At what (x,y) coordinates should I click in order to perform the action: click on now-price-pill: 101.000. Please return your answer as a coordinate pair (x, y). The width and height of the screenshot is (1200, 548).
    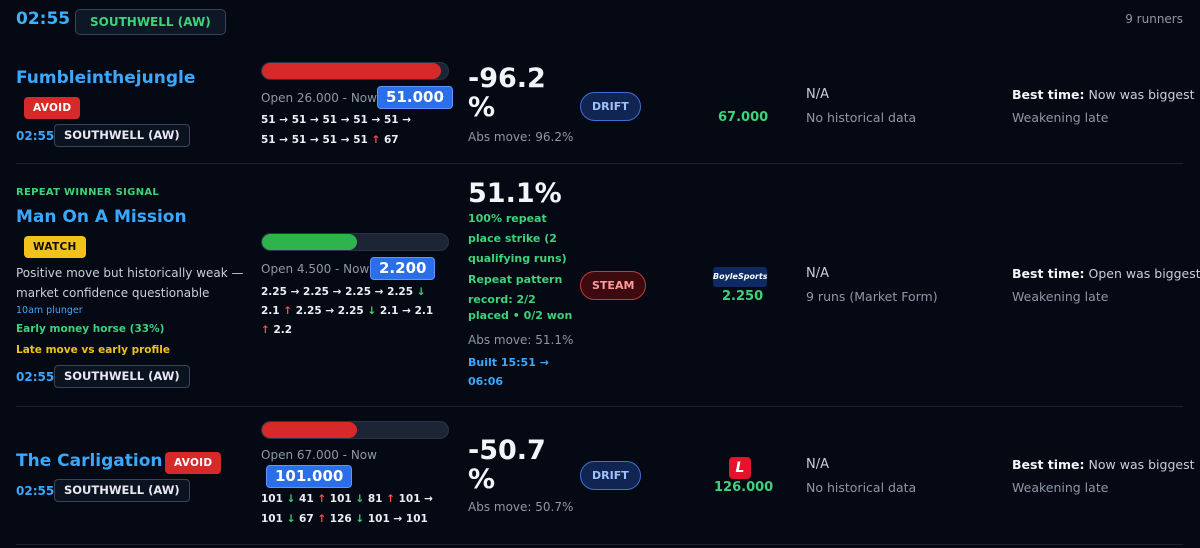
    Looking at the image, I should click on (309, 476).